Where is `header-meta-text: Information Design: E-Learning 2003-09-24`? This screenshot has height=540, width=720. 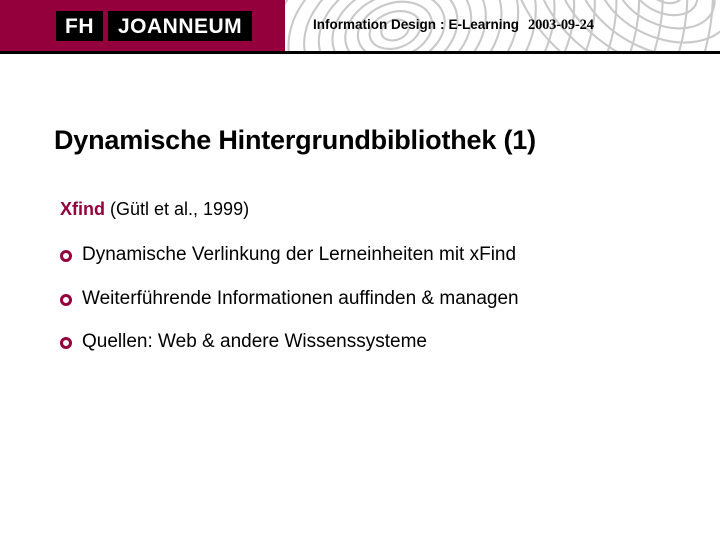 header-meta-text: Information Design: E-Learning 2003-09-24 is located at coordinates (453, 25).